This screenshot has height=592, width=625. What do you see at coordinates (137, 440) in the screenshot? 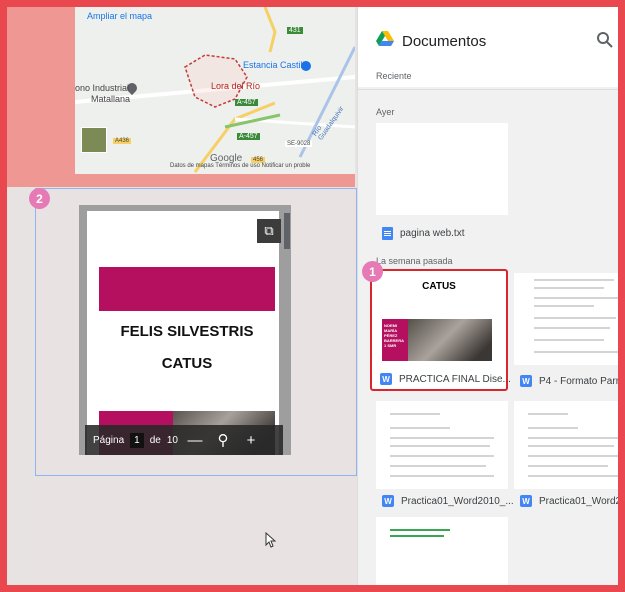
I see `page-number-input: 1` at bounding box center [137, 440].